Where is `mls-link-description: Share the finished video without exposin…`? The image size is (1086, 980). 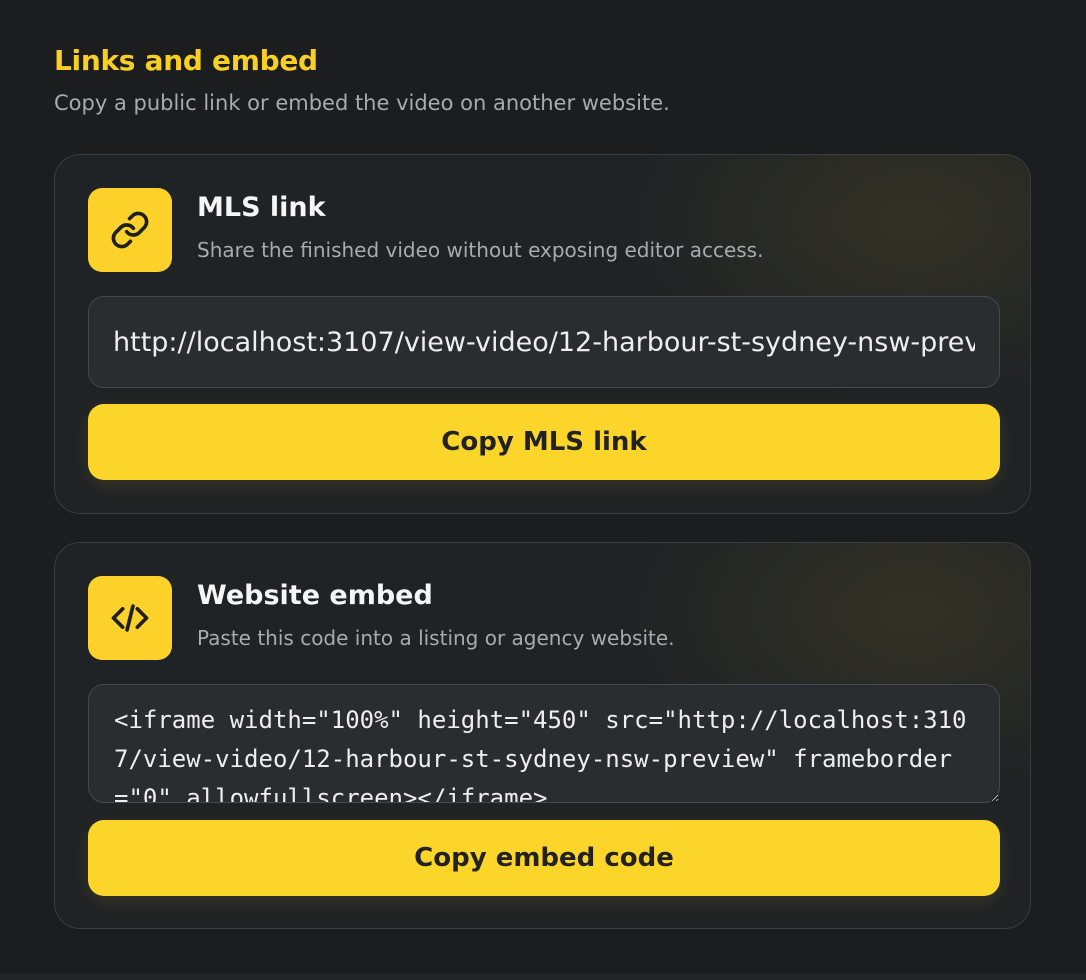 mls-link-description: Share the finished video without exposin… is located at coordinates (480, 250).